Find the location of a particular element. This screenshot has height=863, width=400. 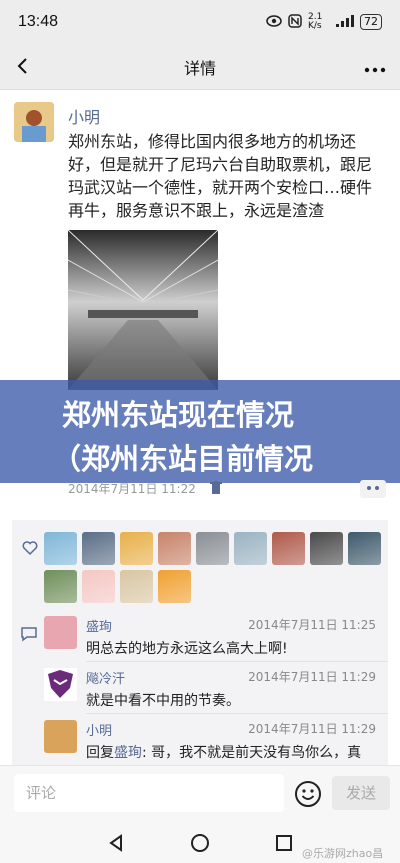

post-timestamp: 2014年7月11日 11:22 is located at coordinates (132, 489).